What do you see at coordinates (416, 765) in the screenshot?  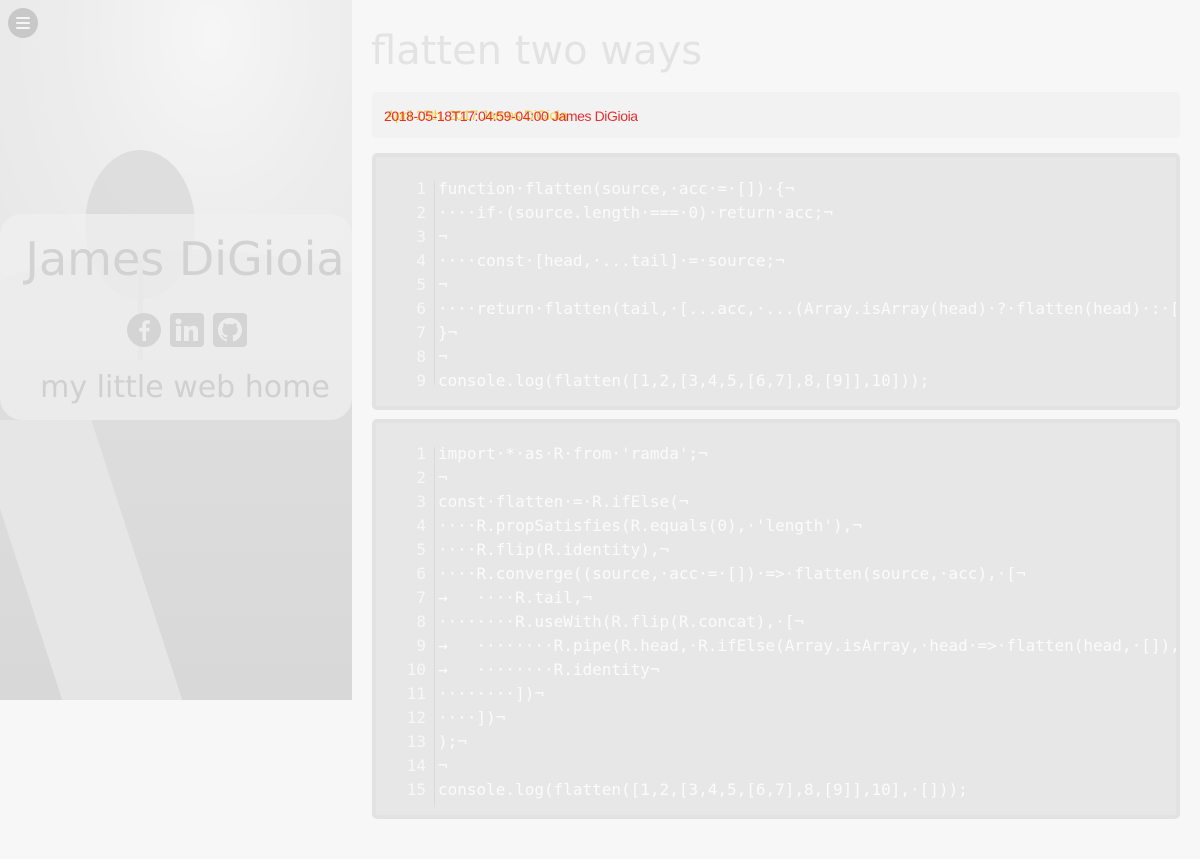 I see `line-number: 14` at bounding box center [416, 765].